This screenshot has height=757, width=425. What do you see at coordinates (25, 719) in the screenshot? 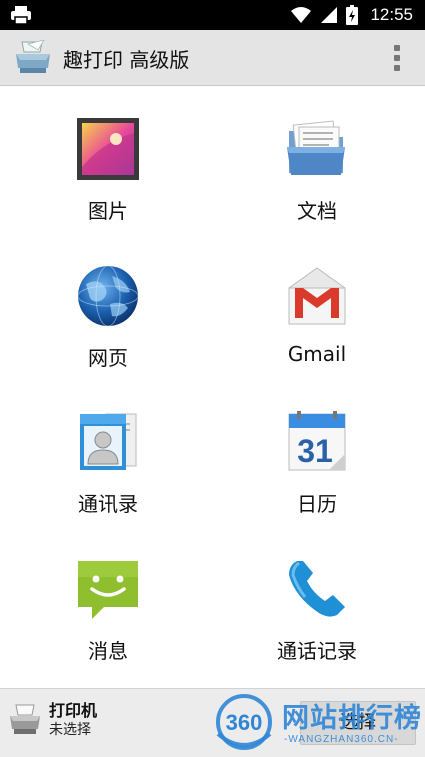
I see `printer-icon` at bounding box center [25, 719].